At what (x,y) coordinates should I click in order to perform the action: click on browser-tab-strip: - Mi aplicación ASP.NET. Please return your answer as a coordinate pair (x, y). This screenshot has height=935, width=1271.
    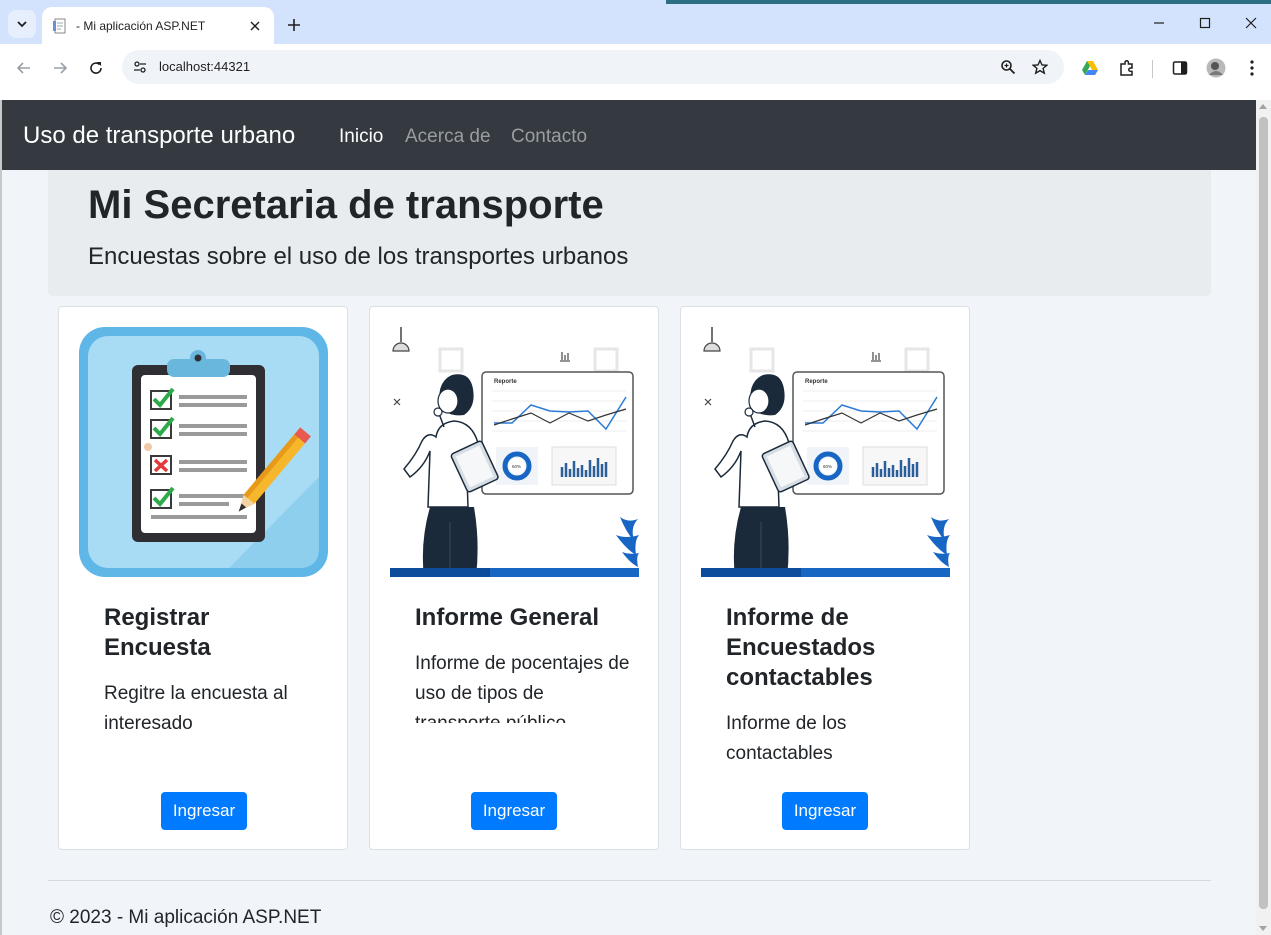
    Looking at the image, I should click on (635, 22).